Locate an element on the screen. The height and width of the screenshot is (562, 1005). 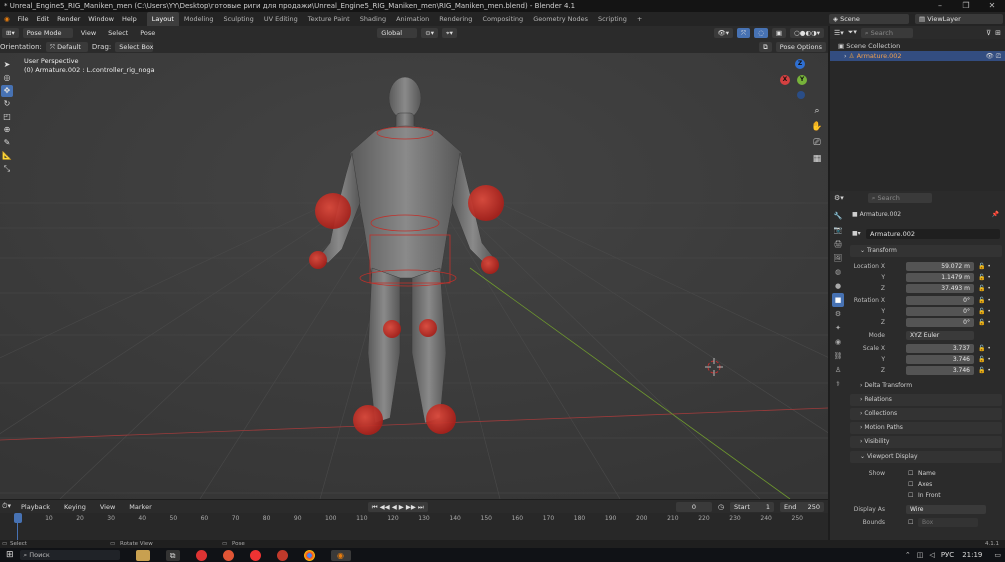
snap-icon: ⌖▾ is located at coordinates (449, 33).